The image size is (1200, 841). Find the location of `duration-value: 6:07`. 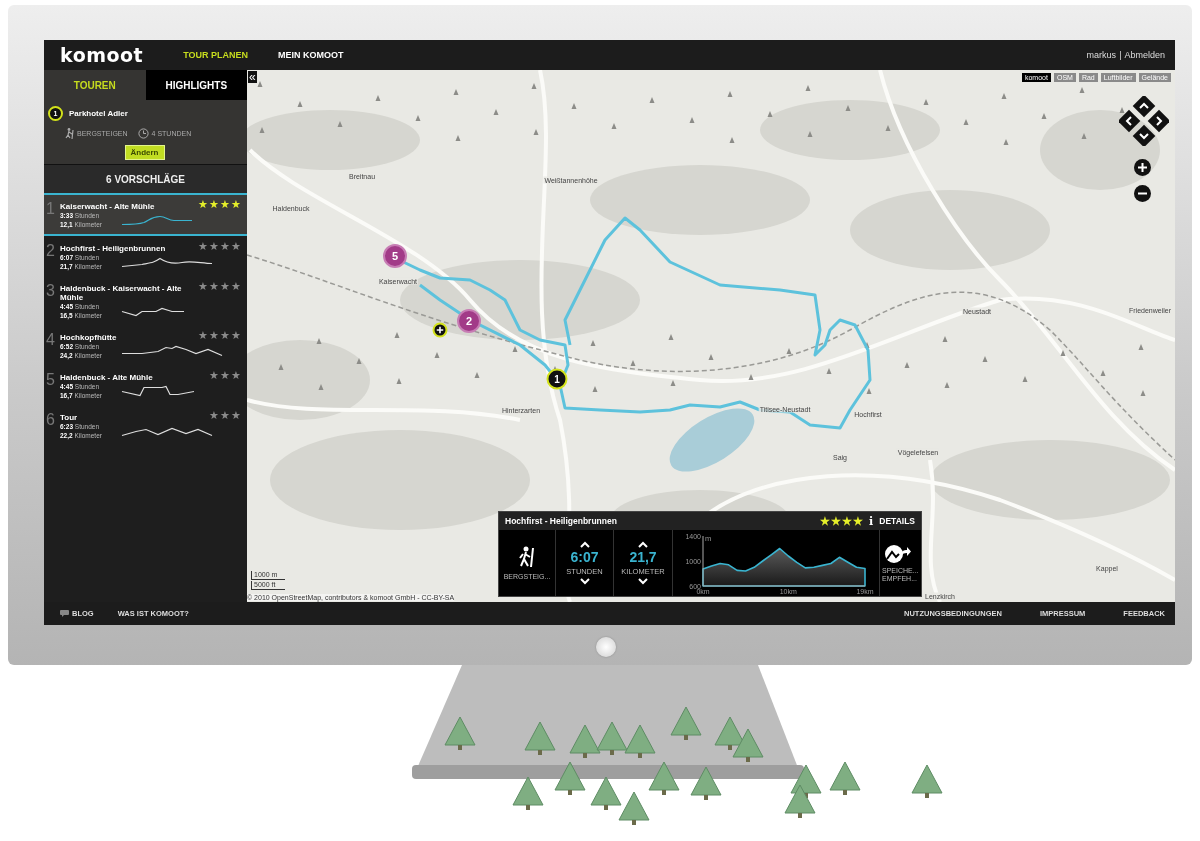

duration-value: 6:07 is located at coordinates (584, 557).